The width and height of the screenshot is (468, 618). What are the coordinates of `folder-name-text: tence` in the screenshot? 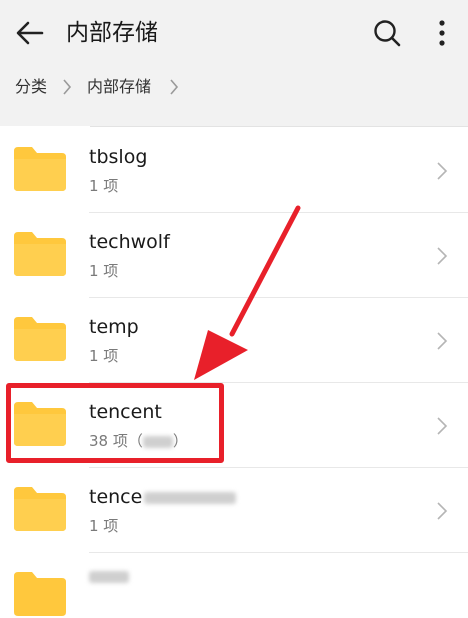 It's located at (116, 497).